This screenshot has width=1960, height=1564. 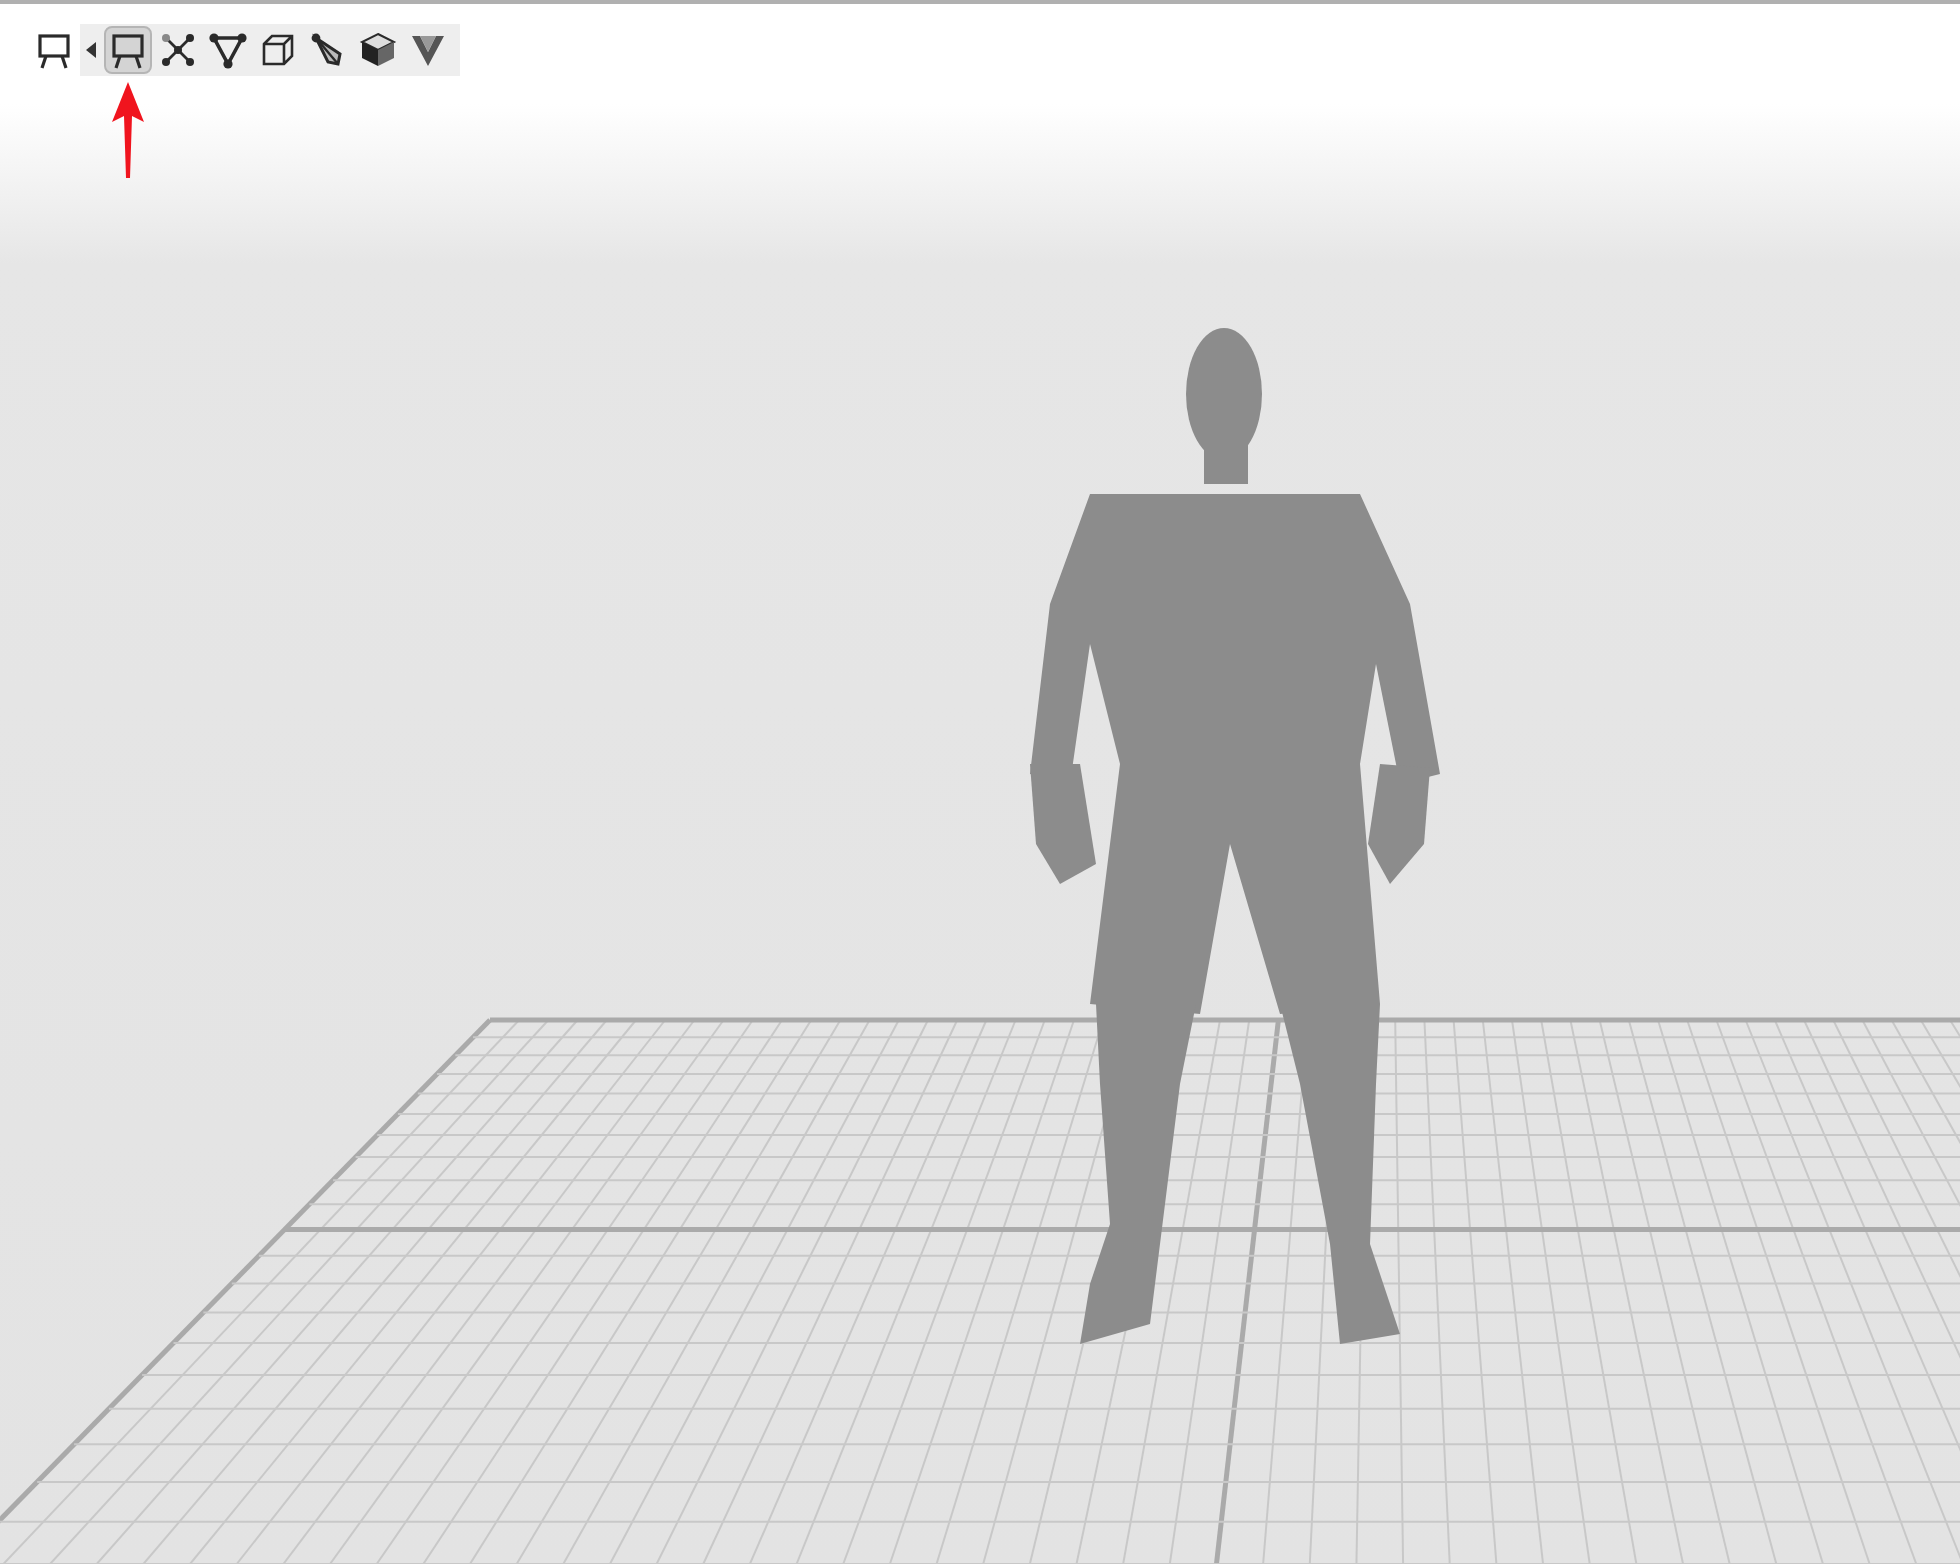 I want to click on caret-icon, so click(x=92, y=50).